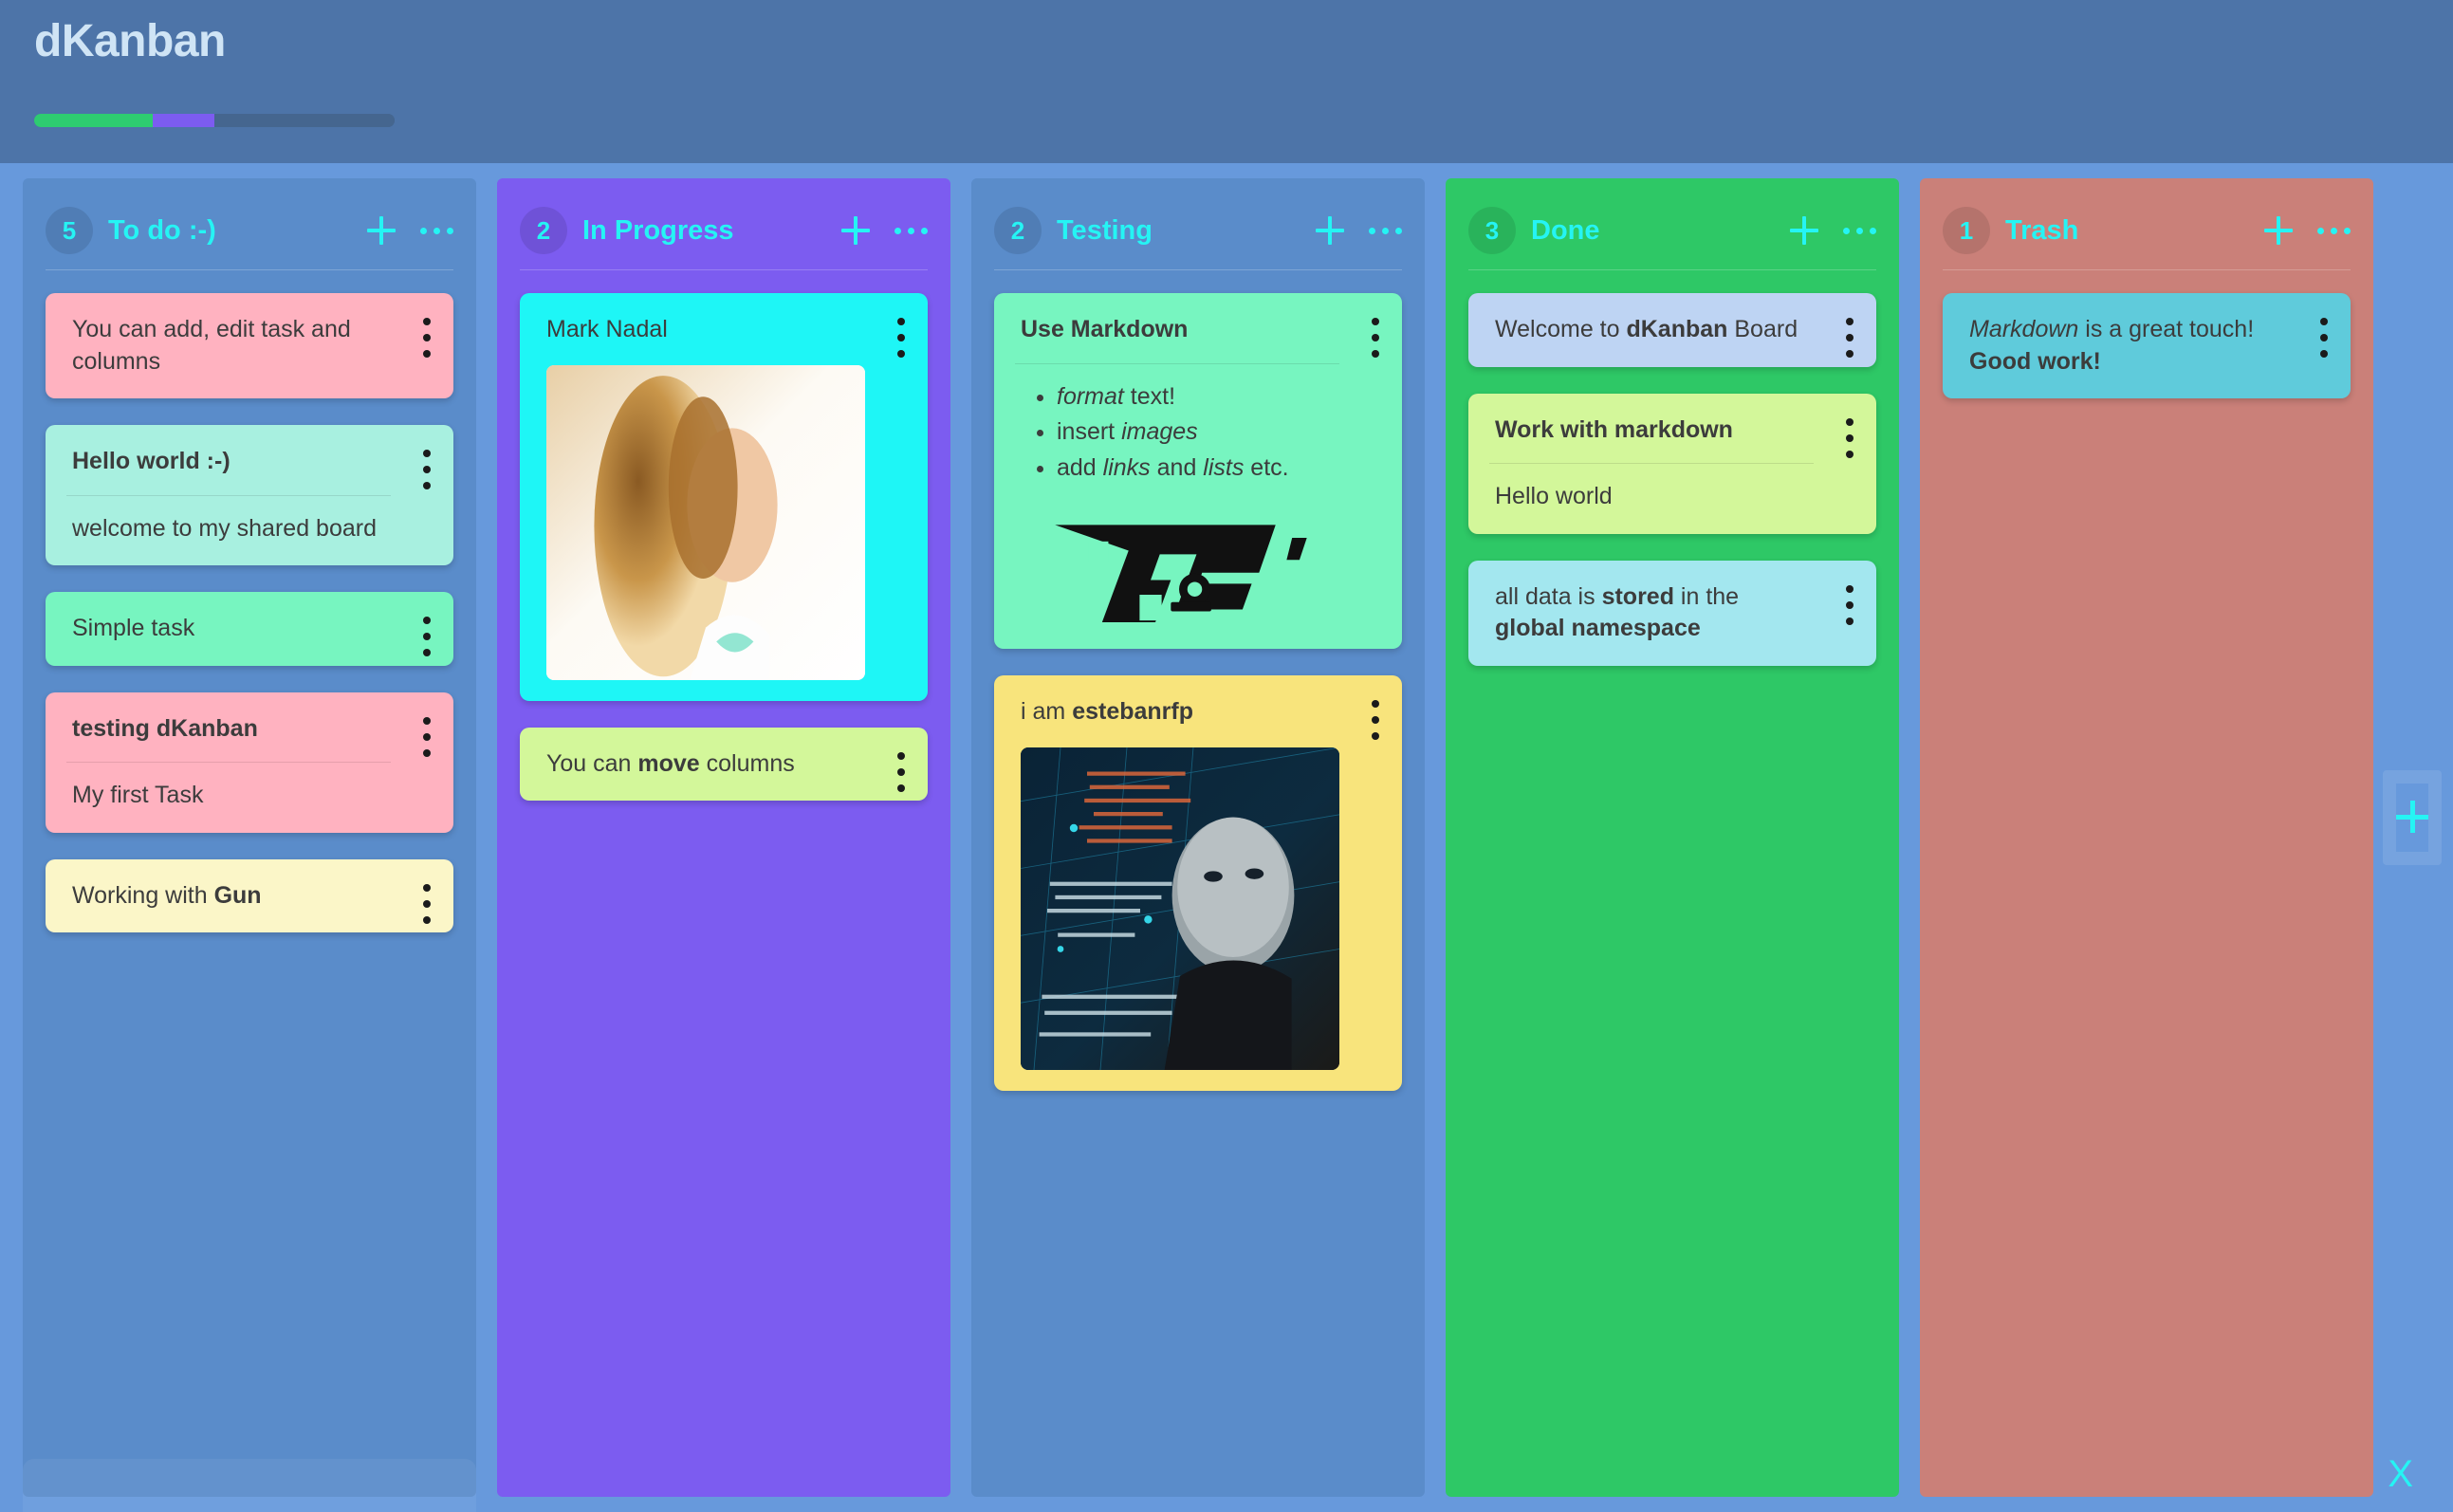 The width and height of the screenshot is (2453, 1512). Describe the element at coordinates (130, 41) in the screenshot. I see `app-title: dKanban` at that location.